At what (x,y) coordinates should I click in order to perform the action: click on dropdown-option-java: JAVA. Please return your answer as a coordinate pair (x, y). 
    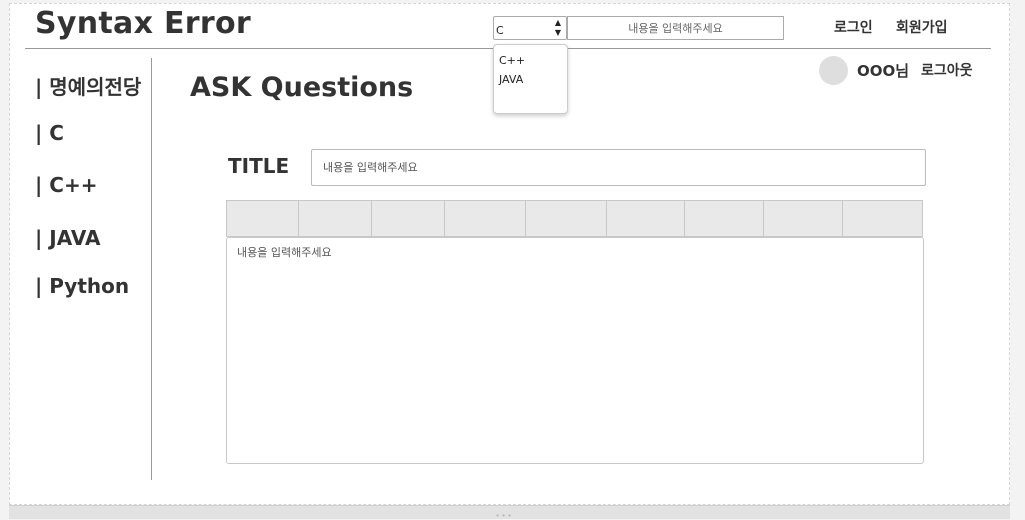
    Looking at the image, I should click on (511, 79).